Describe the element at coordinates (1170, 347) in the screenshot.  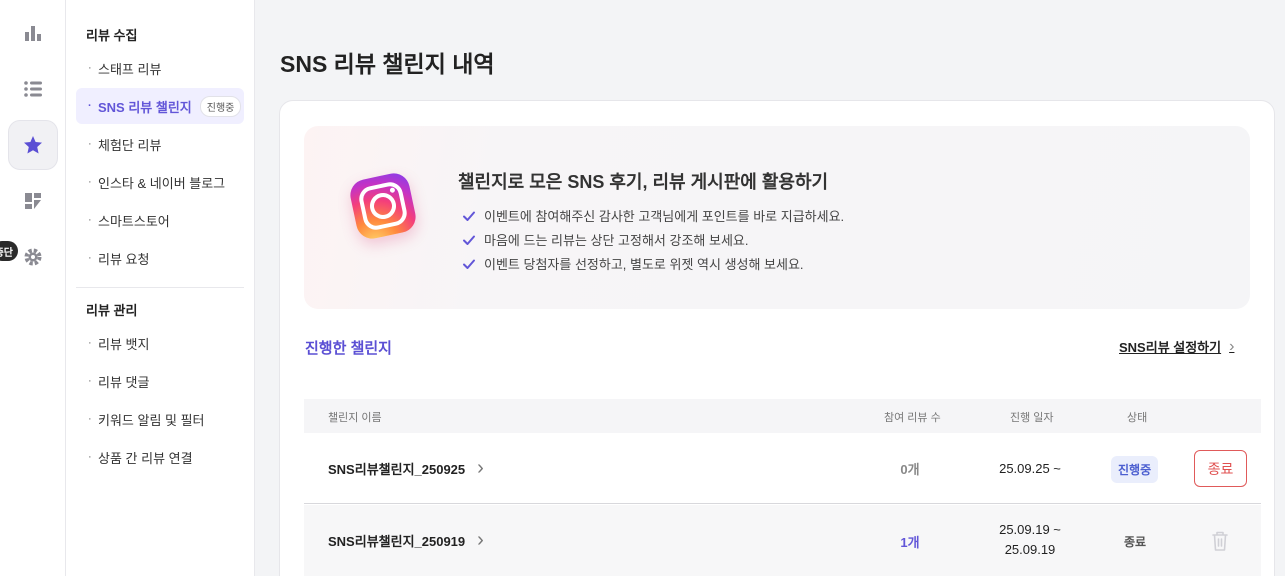
I see `sns-setting-link-label: SNS리뷰 설정하기` at that location.